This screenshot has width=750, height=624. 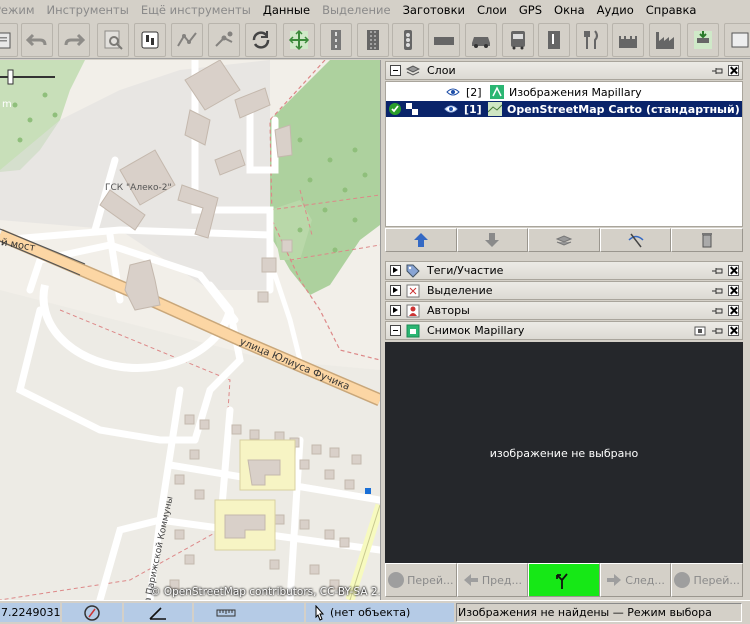 I want to click on delete-layer-button, so click(x=707, y=240).